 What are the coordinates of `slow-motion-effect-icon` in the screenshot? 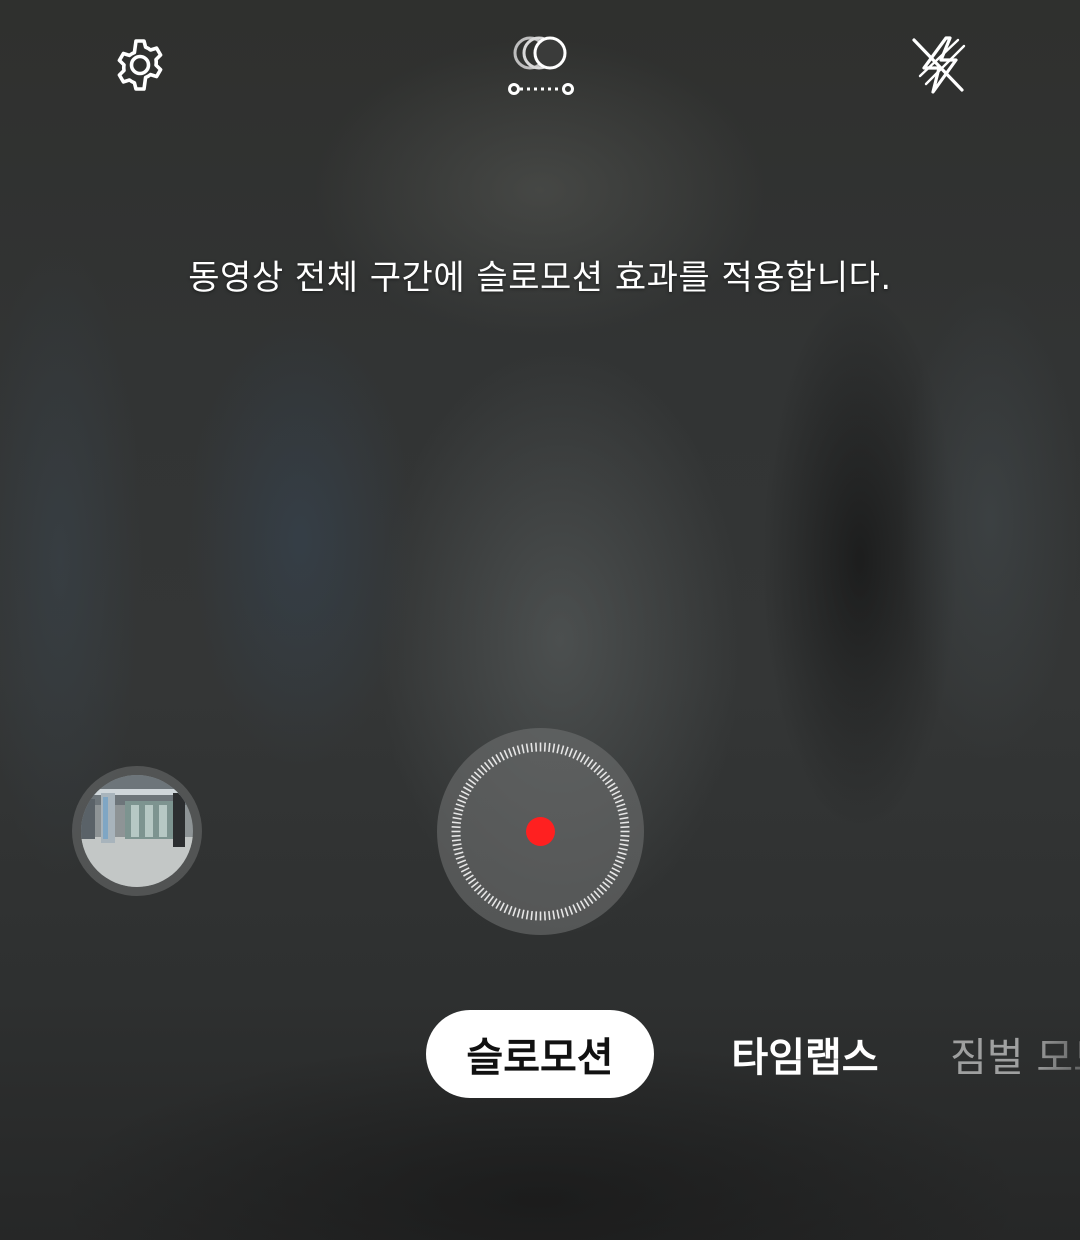 It's located at (541, 65).